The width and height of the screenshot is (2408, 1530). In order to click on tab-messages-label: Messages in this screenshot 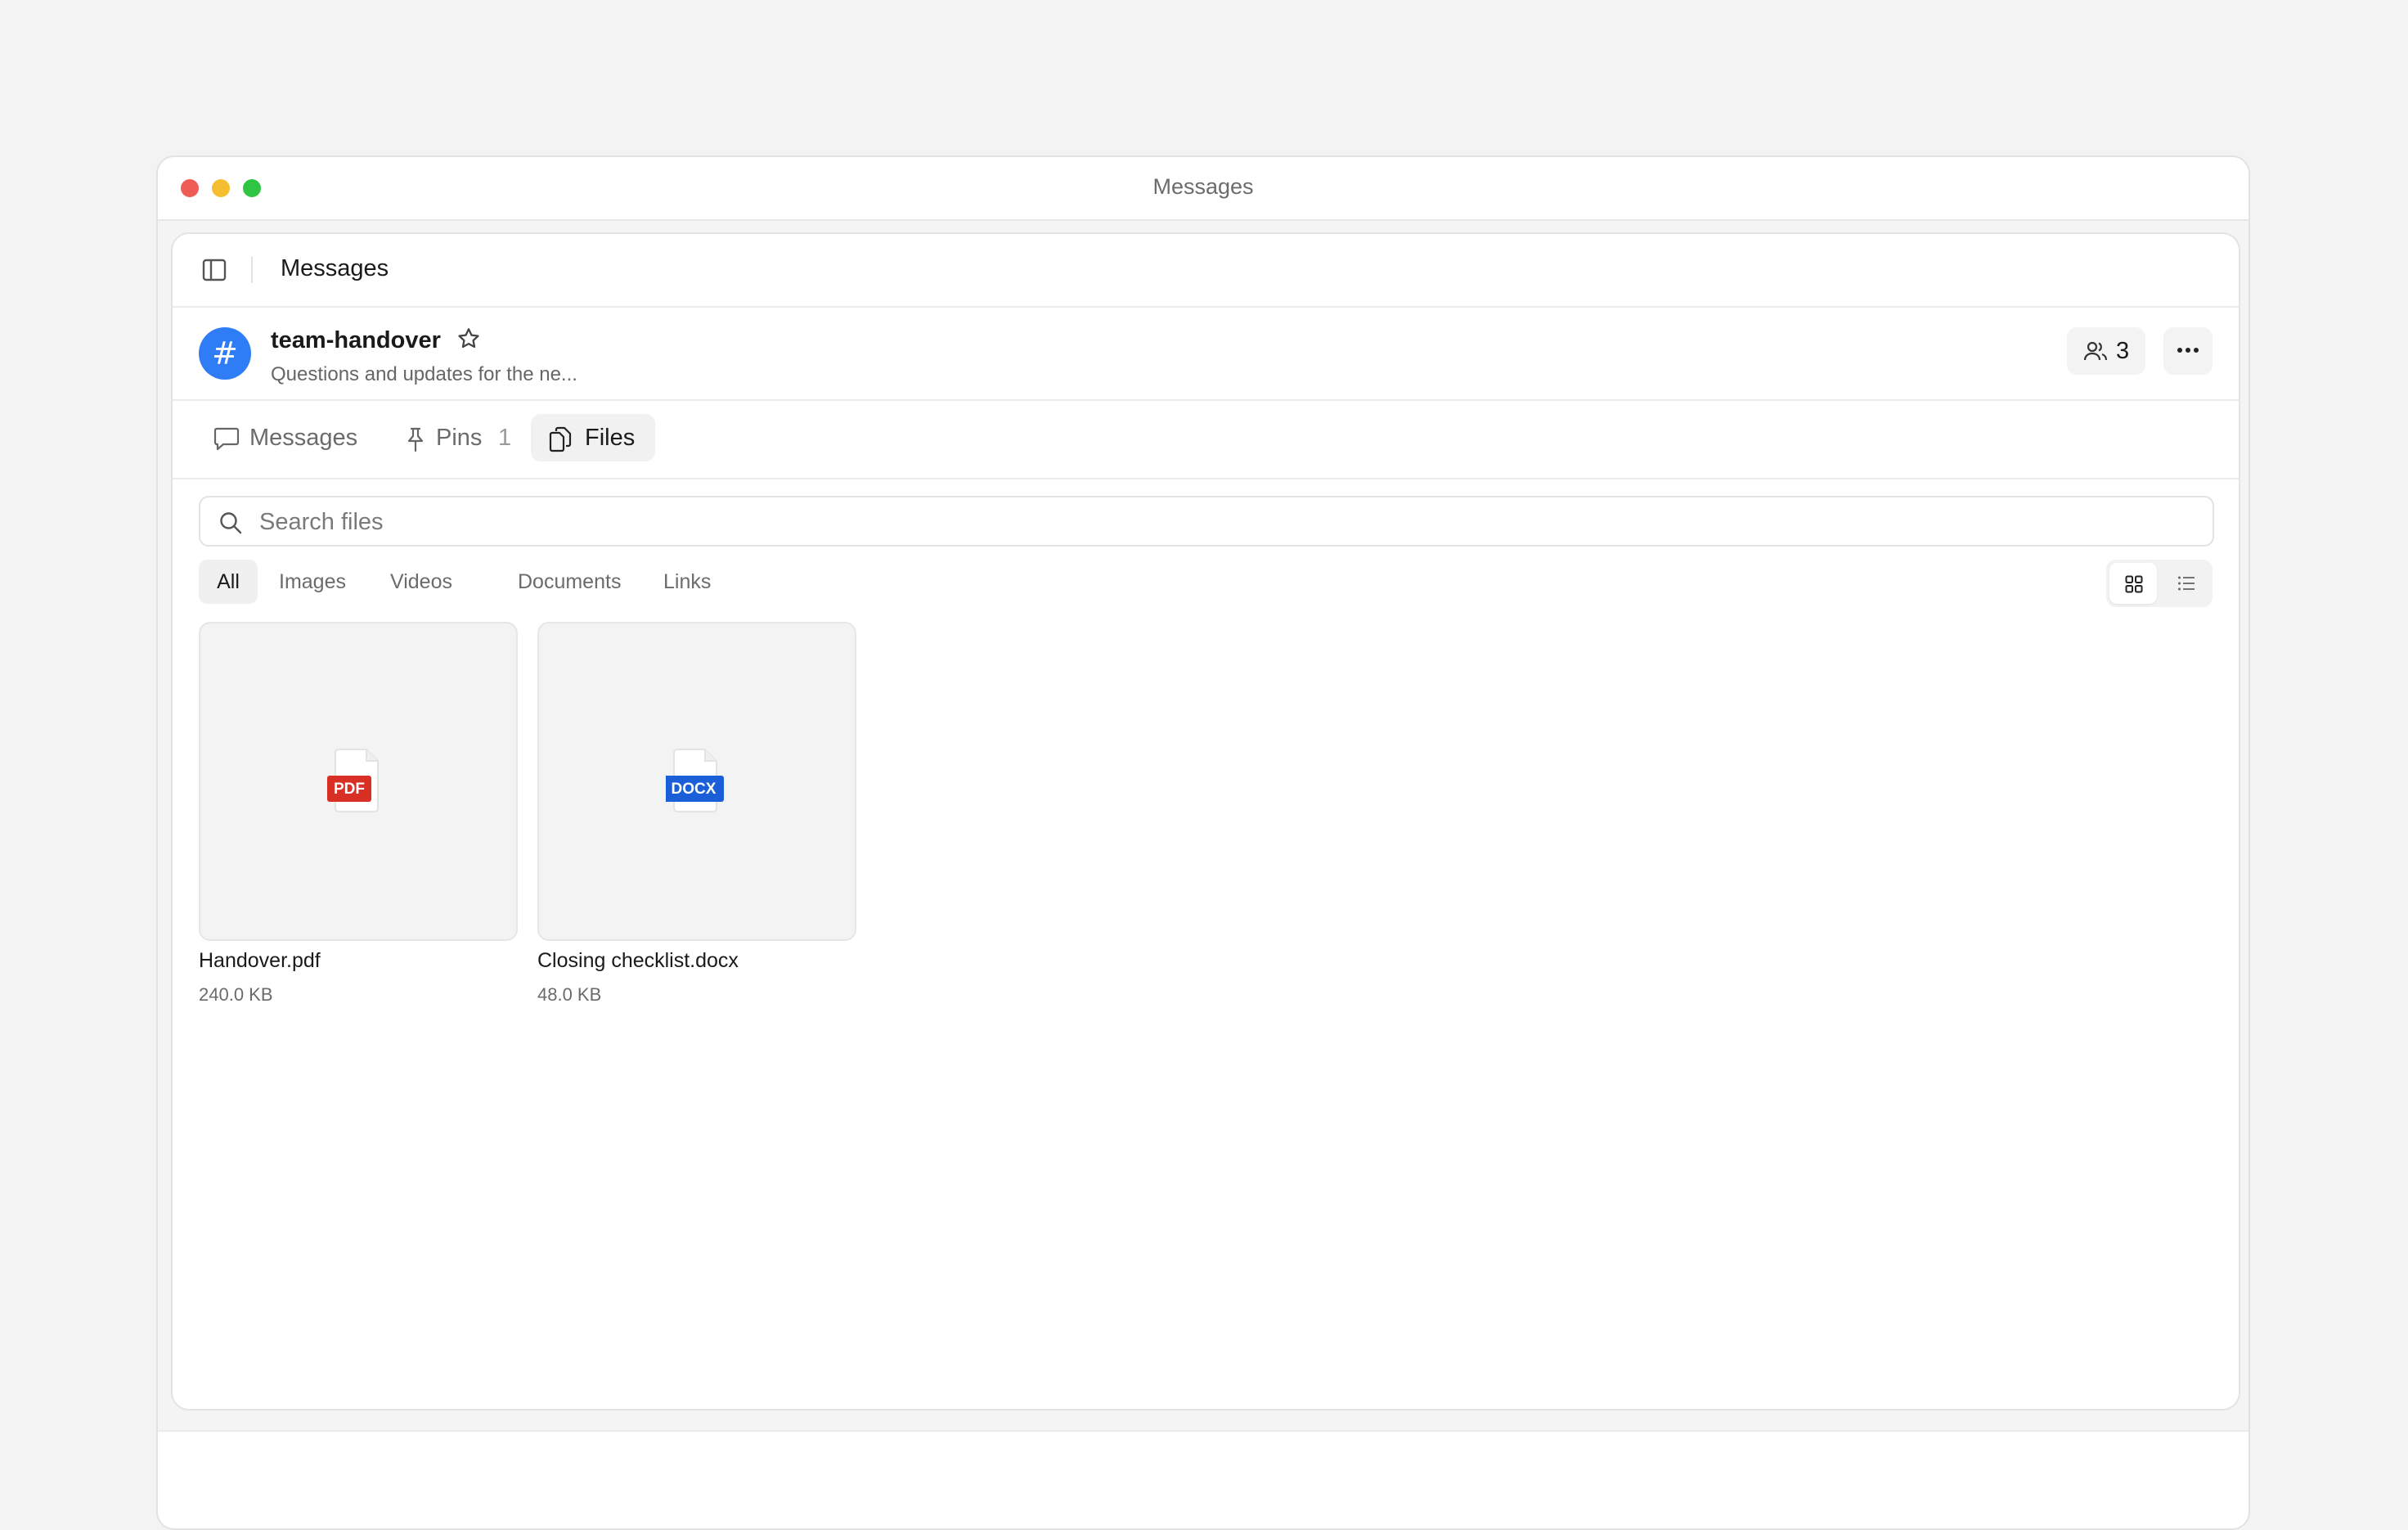, I will do `click(303, 438)`.